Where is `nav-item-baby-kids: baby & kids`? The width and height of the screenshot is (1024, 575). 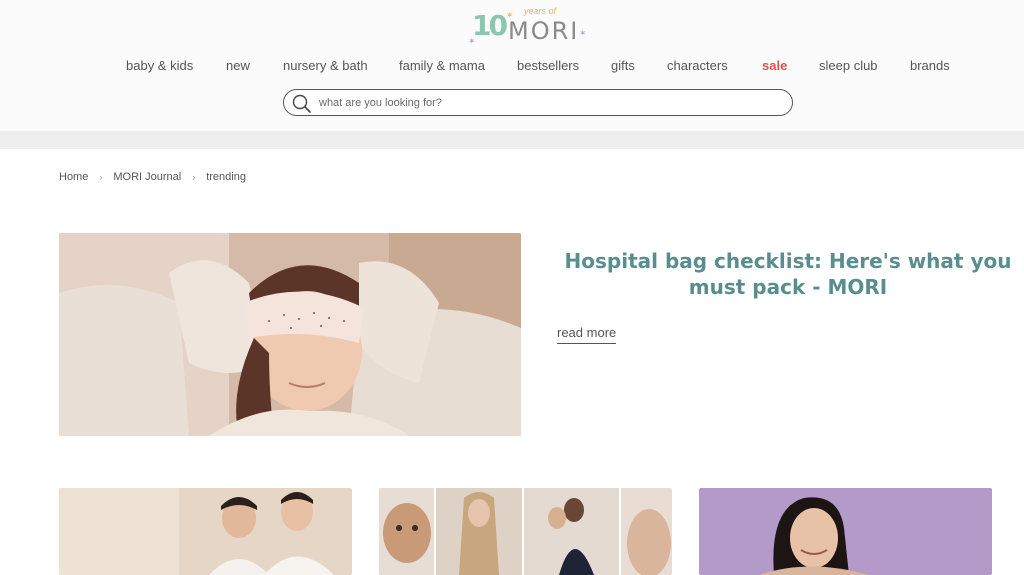 nav-item-baby-kids: baby & kids is located at coordinates (159, 66).